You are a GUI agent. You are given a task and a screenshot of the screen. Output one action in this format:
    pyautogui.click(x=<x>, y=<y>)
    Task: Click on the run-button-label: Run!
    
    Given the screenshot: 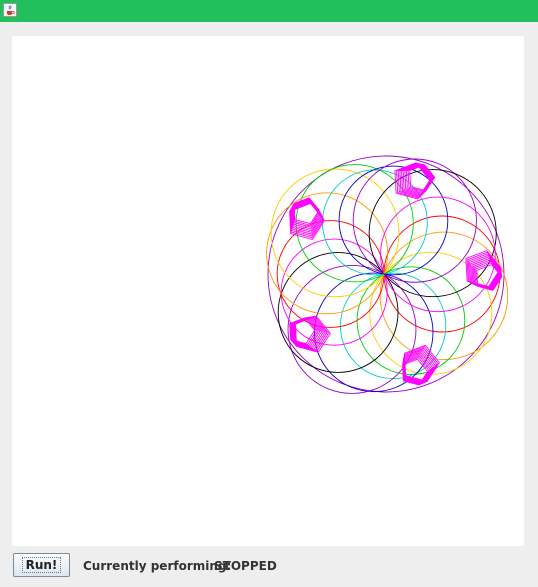 What is the action you would take?
    pyautogui.click(x=41, y=565)
    